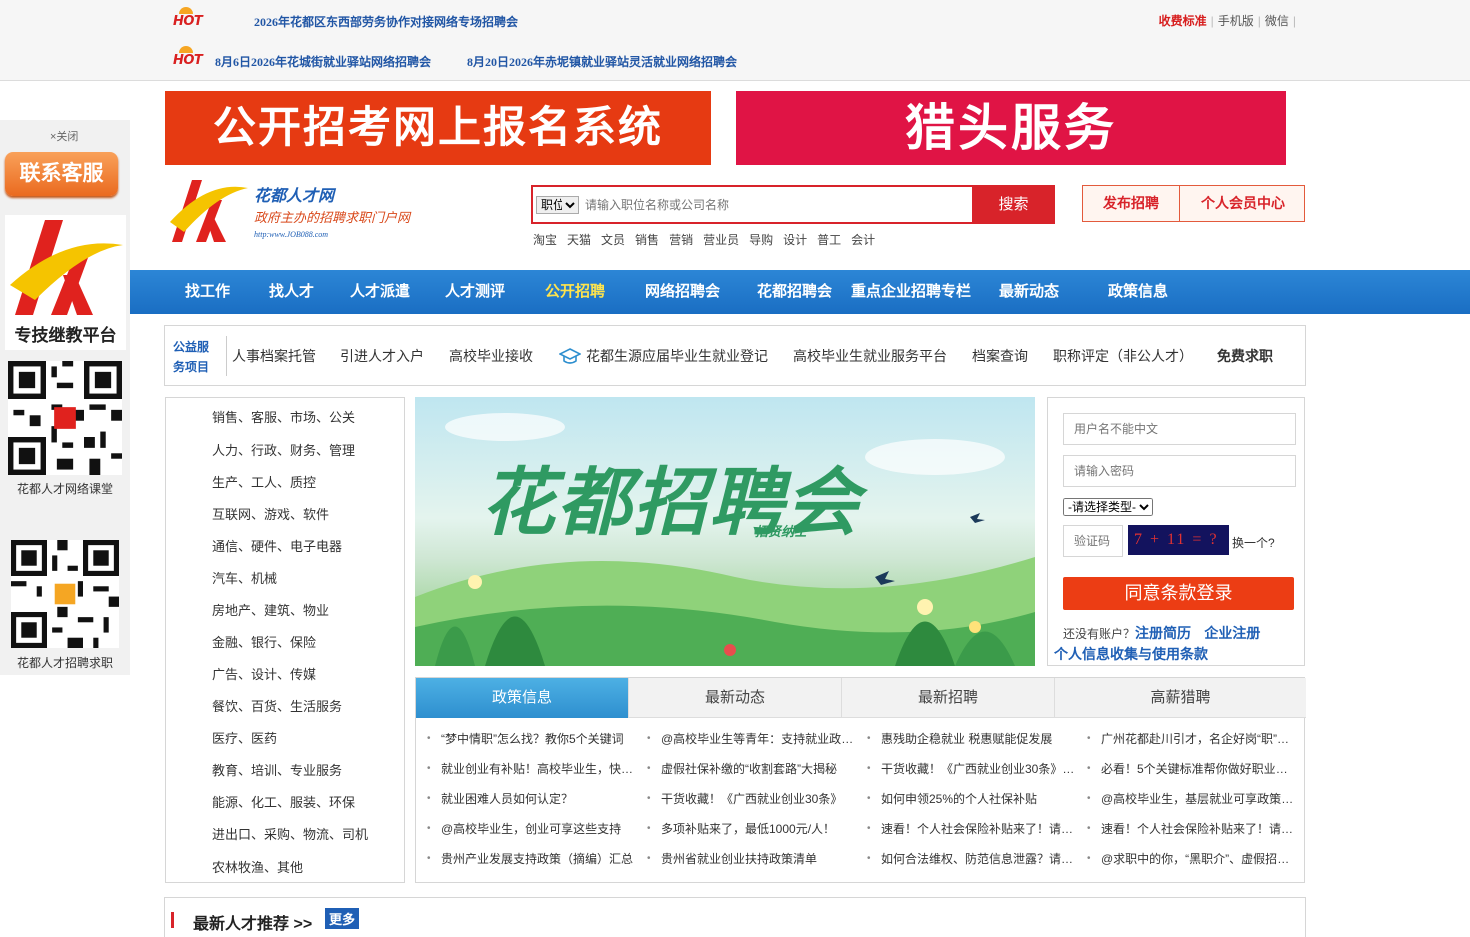 The image size is (1470, 937). What do you see at coordinates (491, 356) in the screenshot?
I see `service-graduate-receive: 高校毕业接收` at bounding box center [491, 356].